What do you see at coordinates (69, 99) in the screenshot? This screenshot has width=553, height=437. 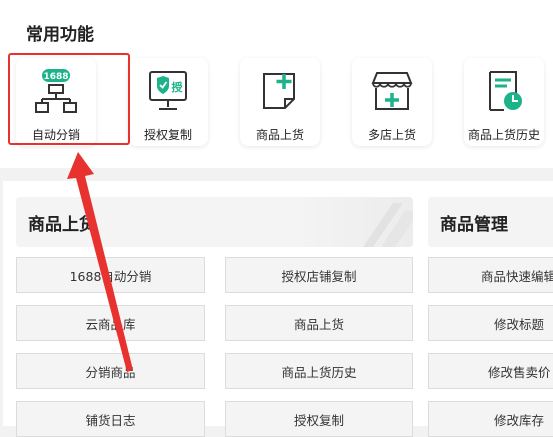 I see `highlight-box` at bounding box center [69, 99].